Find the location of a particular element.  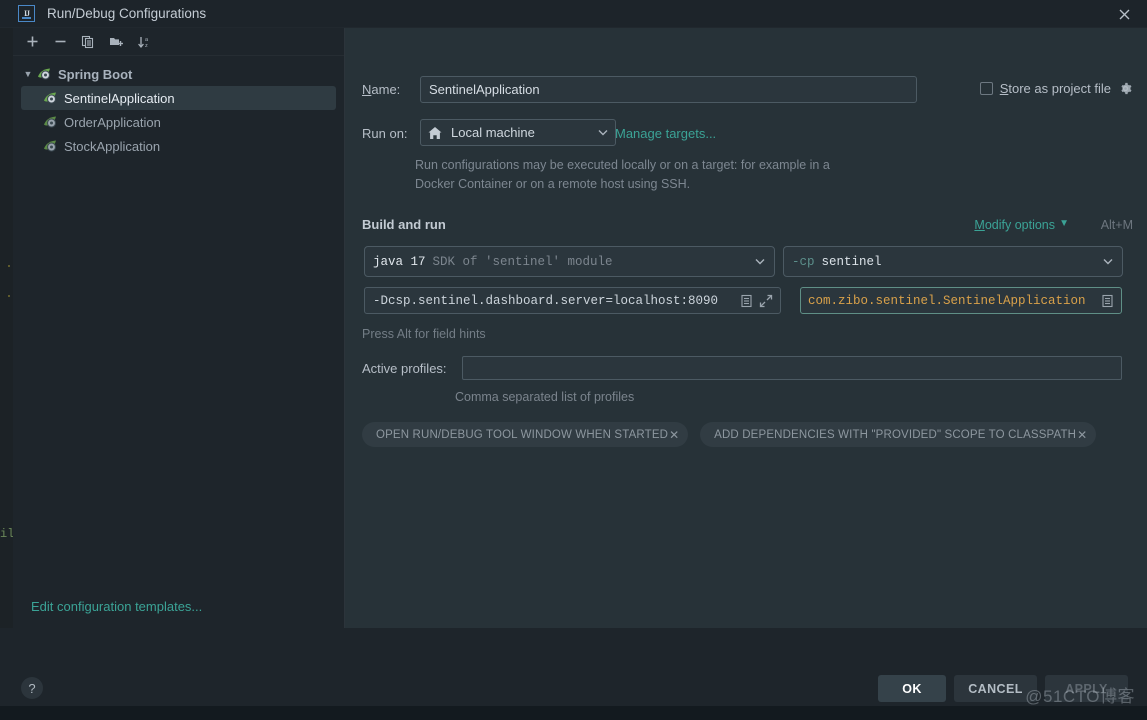

jdk-dropdown: java 17 SDK of 'sentinel' module is located at coordinates (569, 261).